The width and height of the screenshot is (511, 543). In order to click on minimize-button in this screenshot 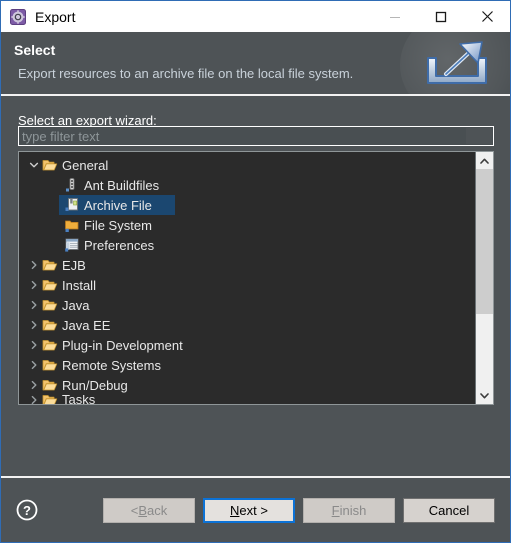, I will do `click(395, 16)`.